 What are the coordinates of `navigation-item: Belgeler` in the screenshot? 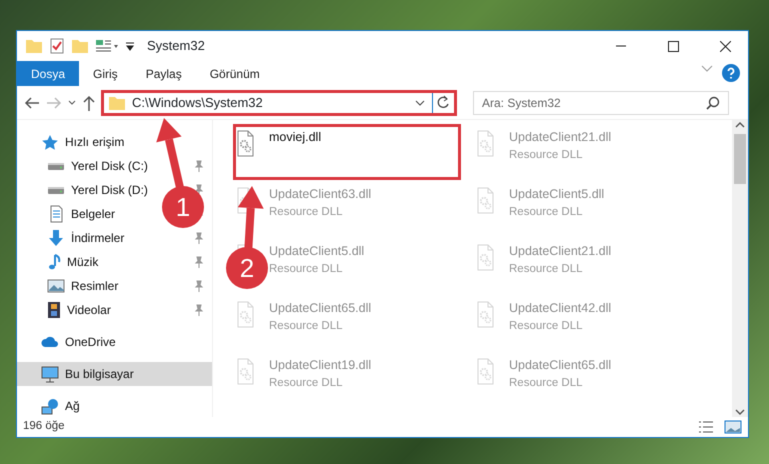 It's located at (81, 214).